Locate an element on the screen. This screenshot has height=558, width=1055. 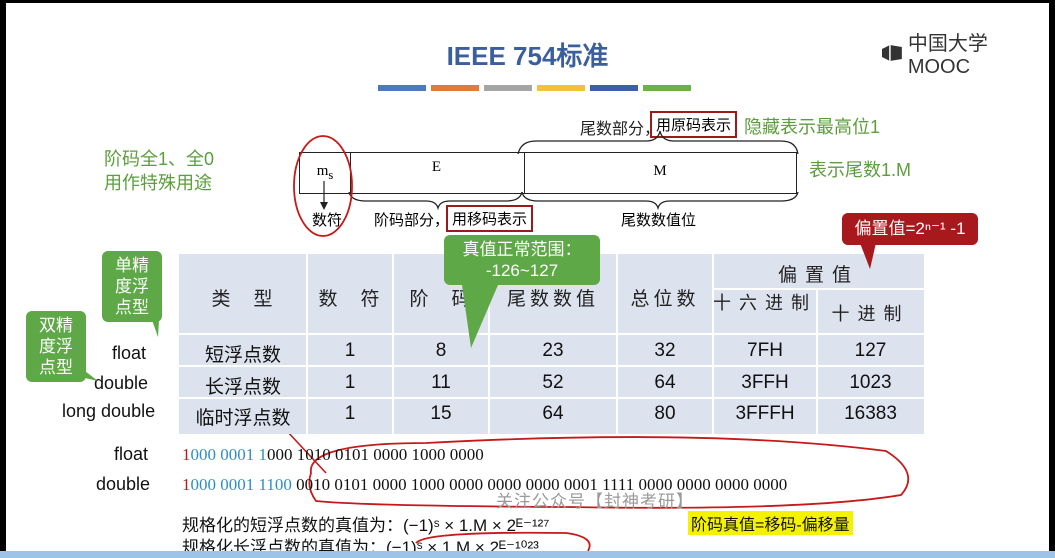
mantissa-value-label: 尾数数值位 is located at coordinates (659, 220).